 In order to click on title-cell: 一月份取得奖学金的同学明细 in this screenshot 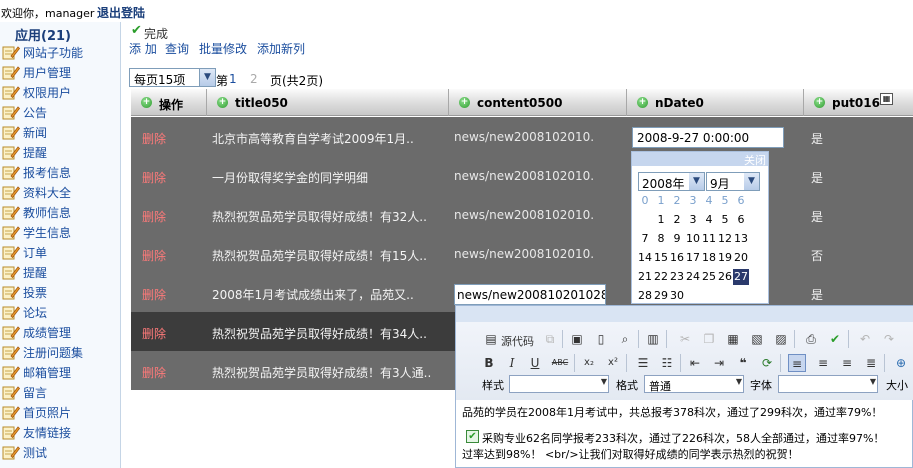, I will do `click(327, 177)`.